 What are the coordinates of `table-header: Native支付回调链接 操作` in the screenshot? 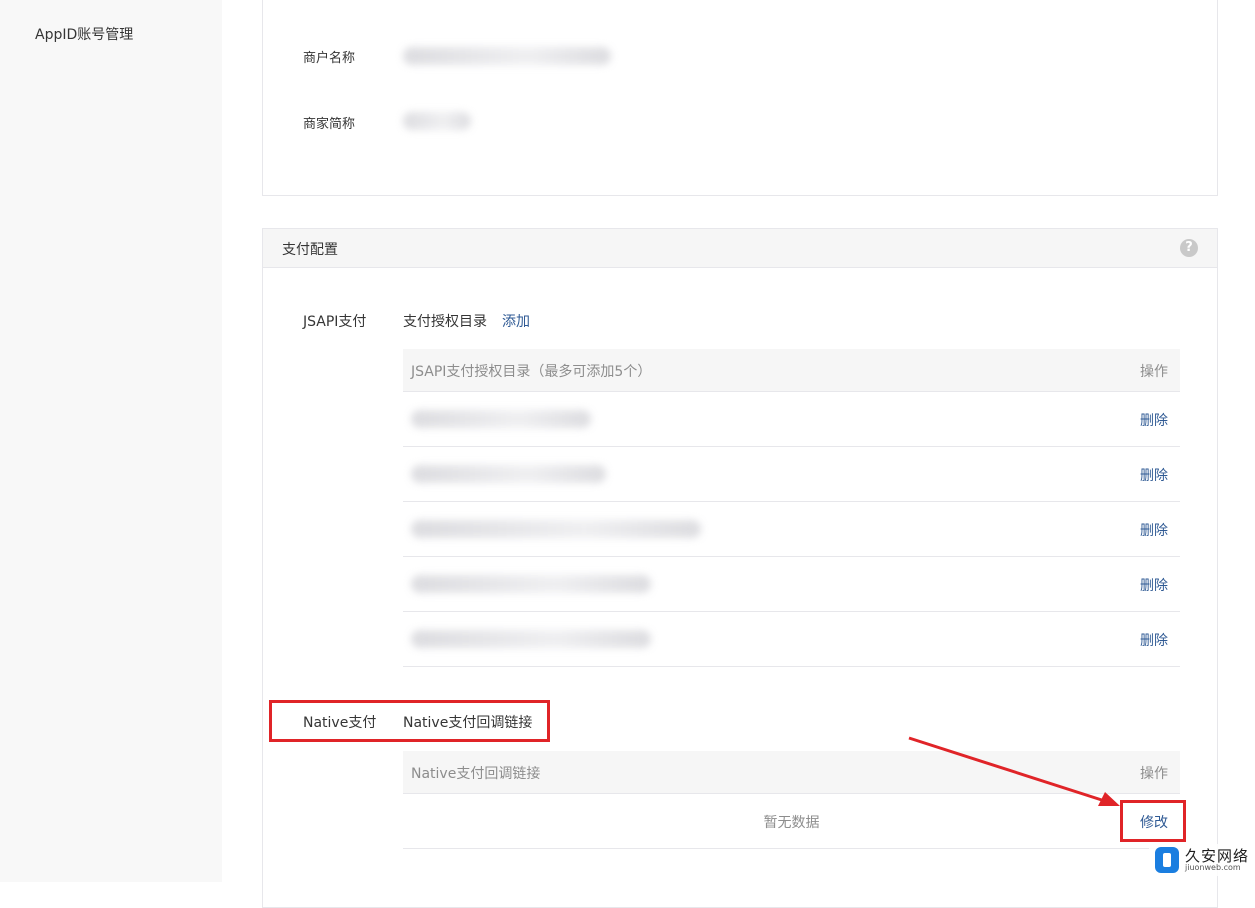 It's located at (791, 772).